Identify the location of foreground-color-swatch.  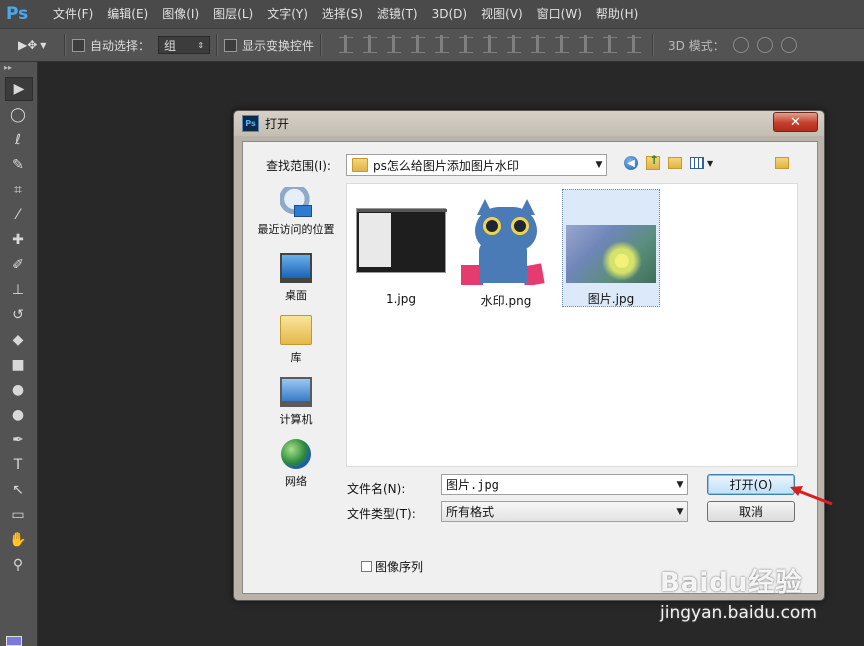
(14, 641).